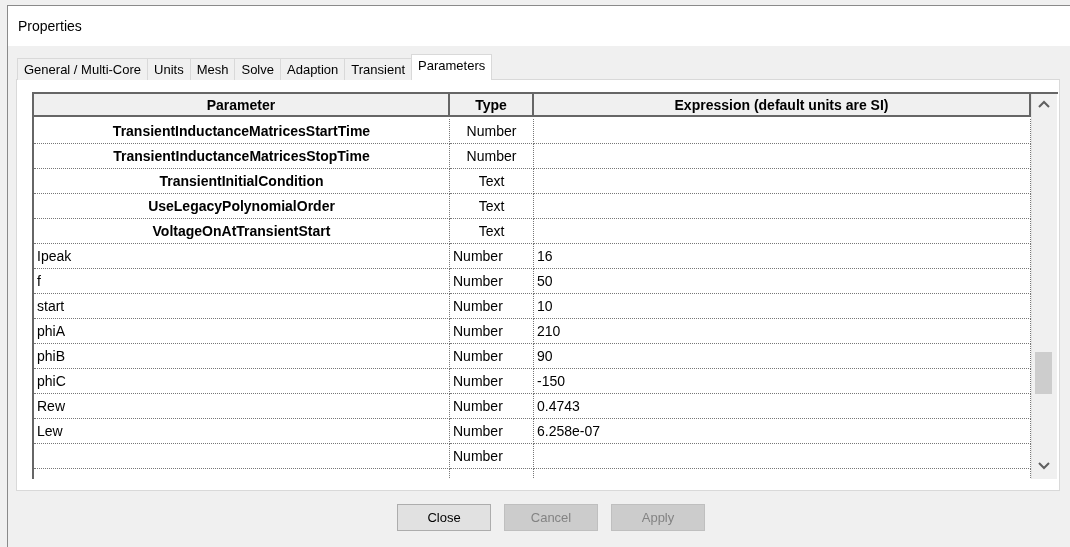  What do you see at coordinates (242, 406) in the screenshot?
I see `table-cell: Rew` at bounding box center [242, 406].